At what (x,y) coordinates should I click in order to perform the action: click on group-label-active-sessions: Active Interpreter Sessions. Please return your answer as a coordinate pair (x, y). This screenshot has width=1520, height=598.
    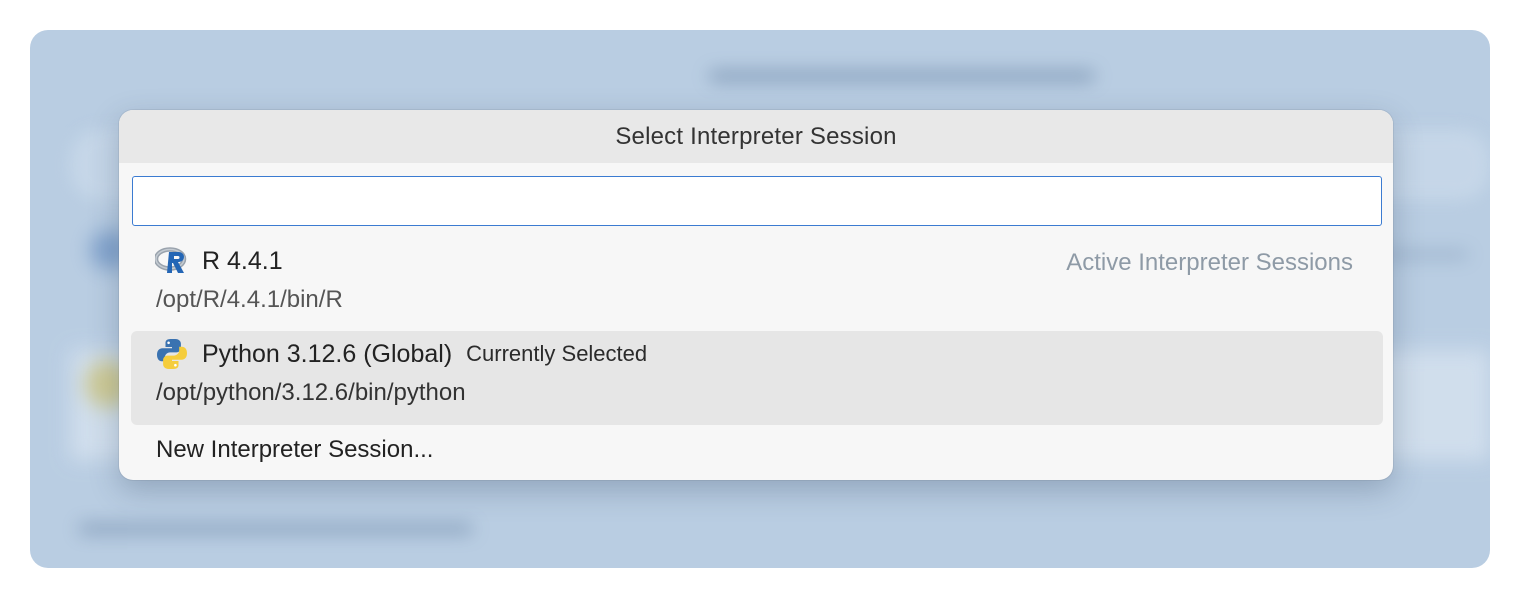
    Looking at the image, I should click on (1209, 262).